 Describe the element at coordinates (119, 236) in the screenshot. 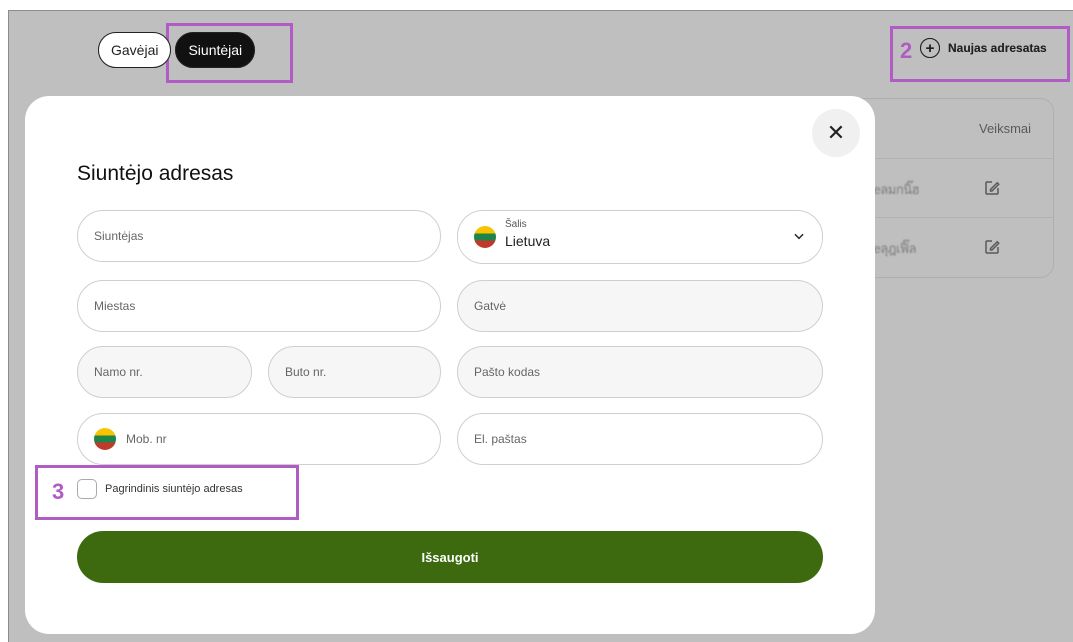

I see `sender-name-placeholder: Siuntėjas` at that location.